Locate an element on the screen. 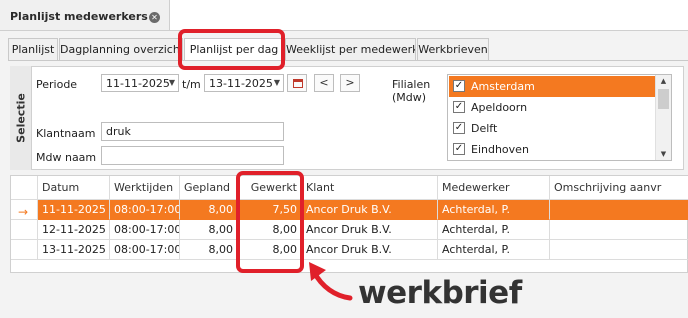 This screenshot has height=318, width=688. cell-datum: 12-11-2025 is located at coordinates (74, 230).